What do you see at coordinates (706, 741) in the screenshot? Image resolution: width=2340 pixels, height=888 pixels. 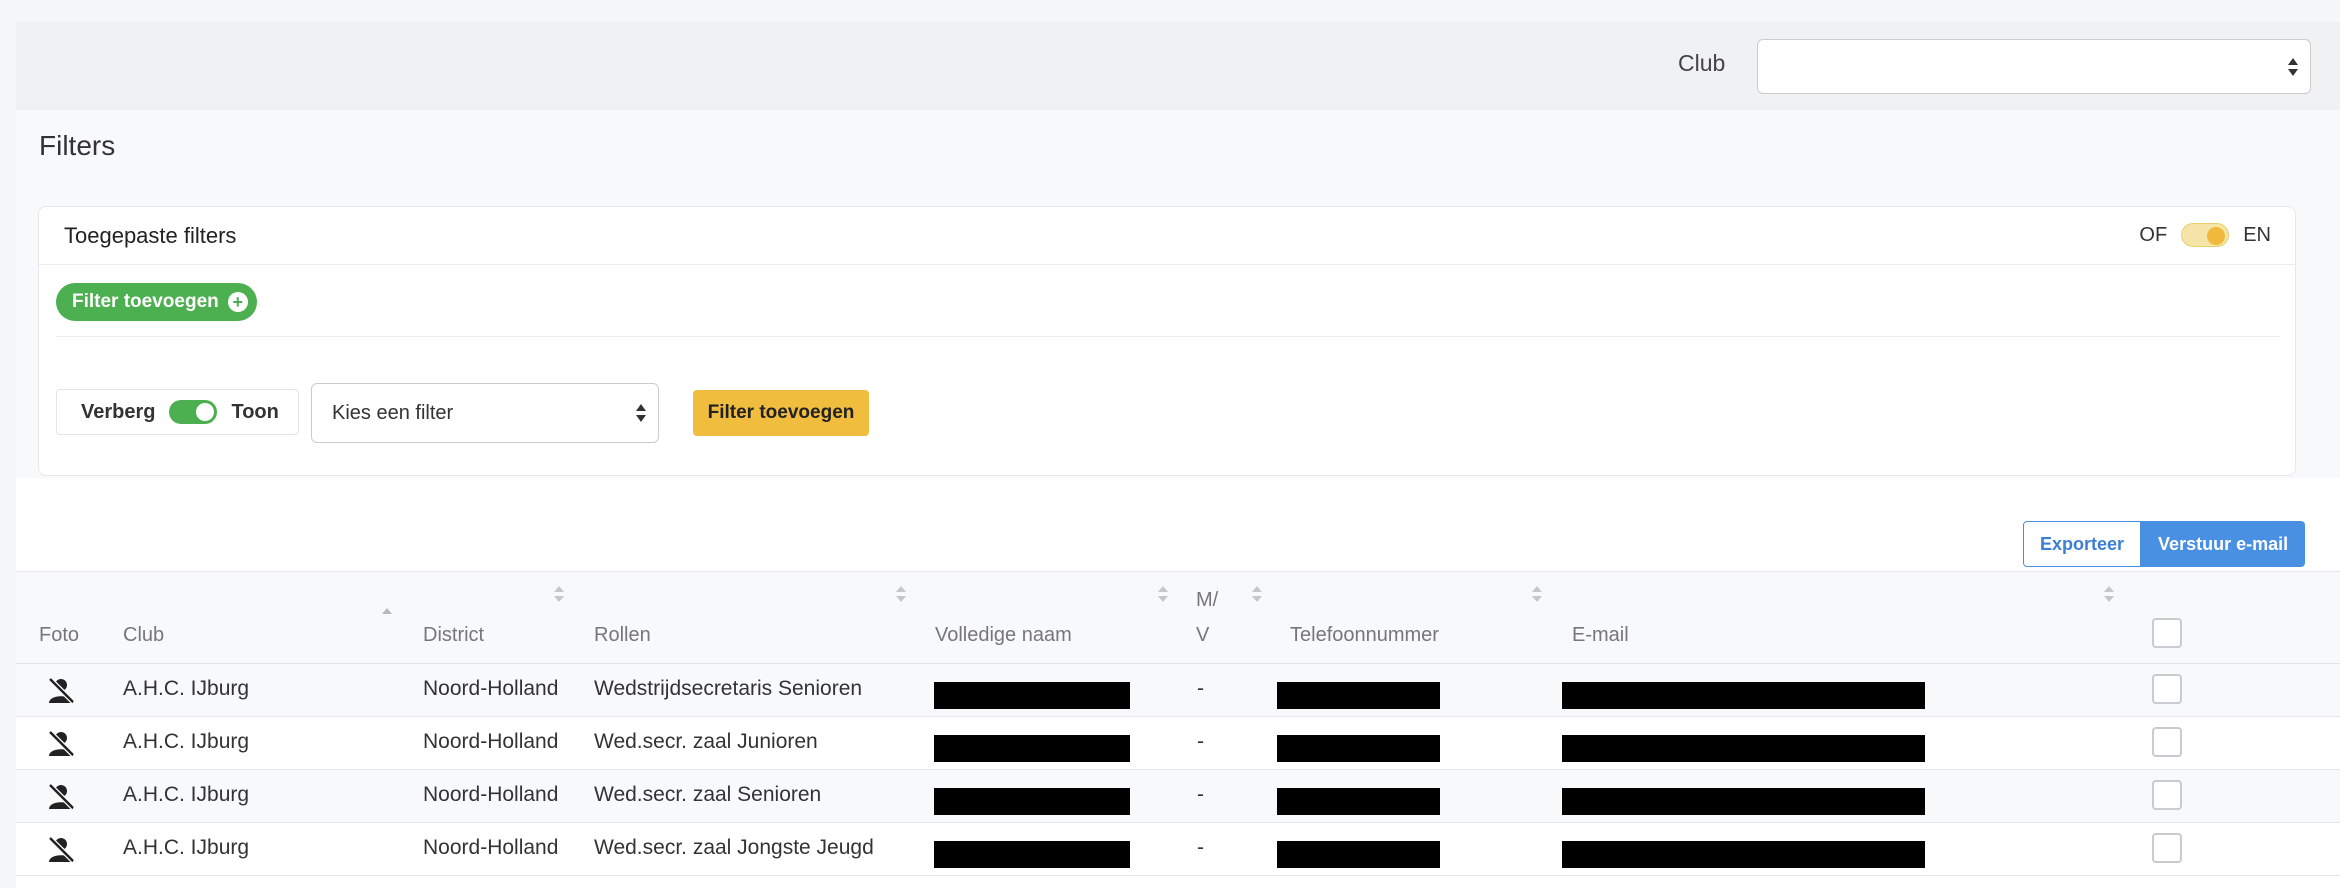 I see `cell-rol: Wed.secr. zaal Junioren` at bounding box center [706, 741].